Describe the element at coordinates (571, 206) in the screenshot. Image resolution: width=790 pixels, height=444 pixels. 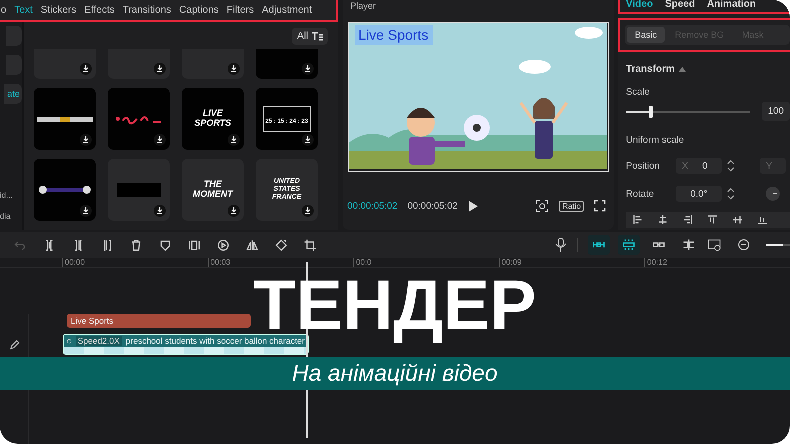
I see `ratio-button: Ratio` at that location.